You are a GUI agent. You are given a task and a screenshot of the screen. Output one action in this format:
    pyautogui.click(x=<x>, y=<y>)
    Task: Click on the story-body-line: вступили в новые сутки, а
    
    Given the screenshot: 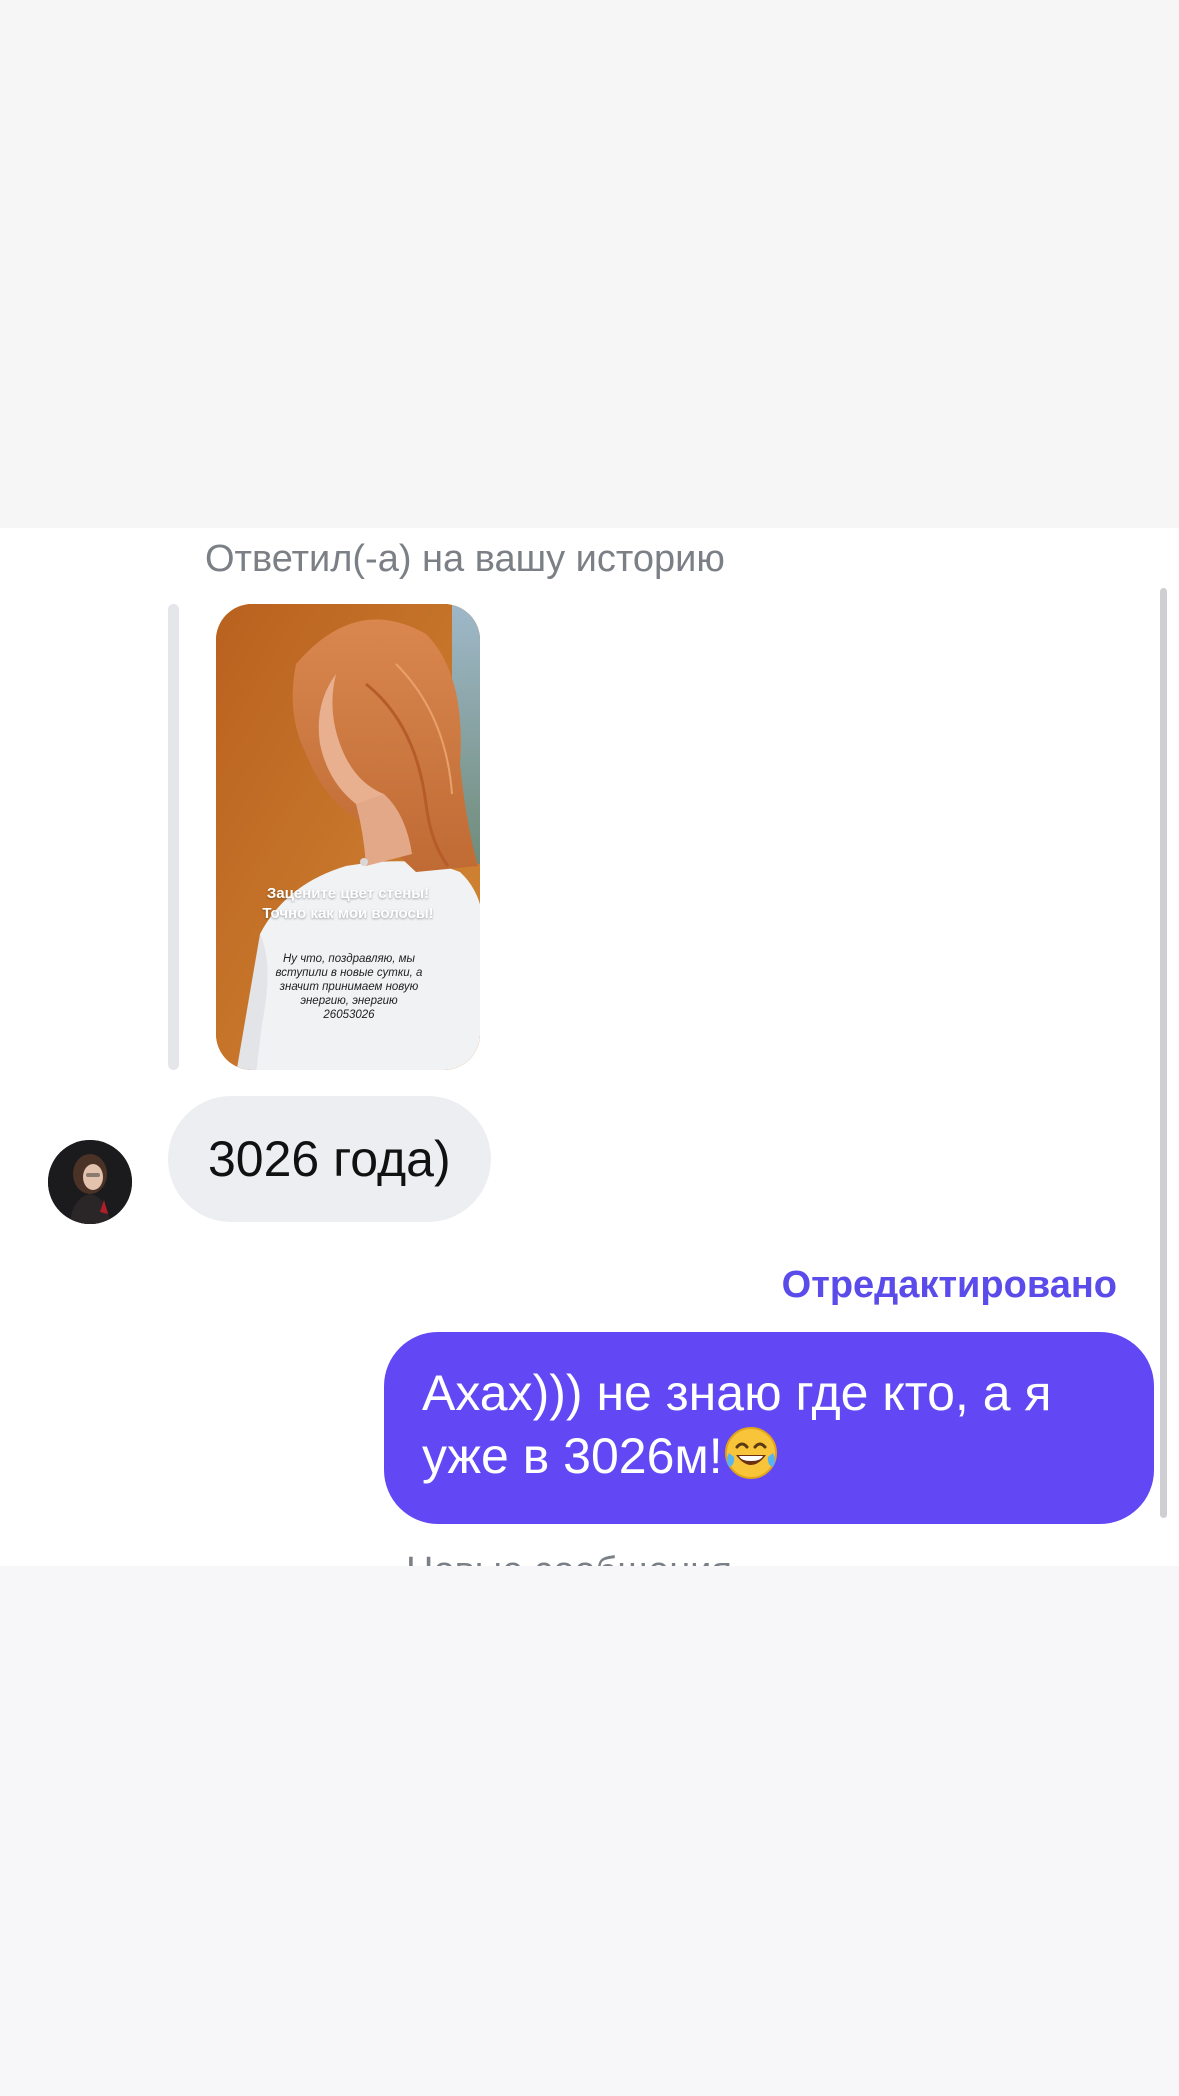 What is the action you would take?
    pyautogui.click(x=349, y=973)
    